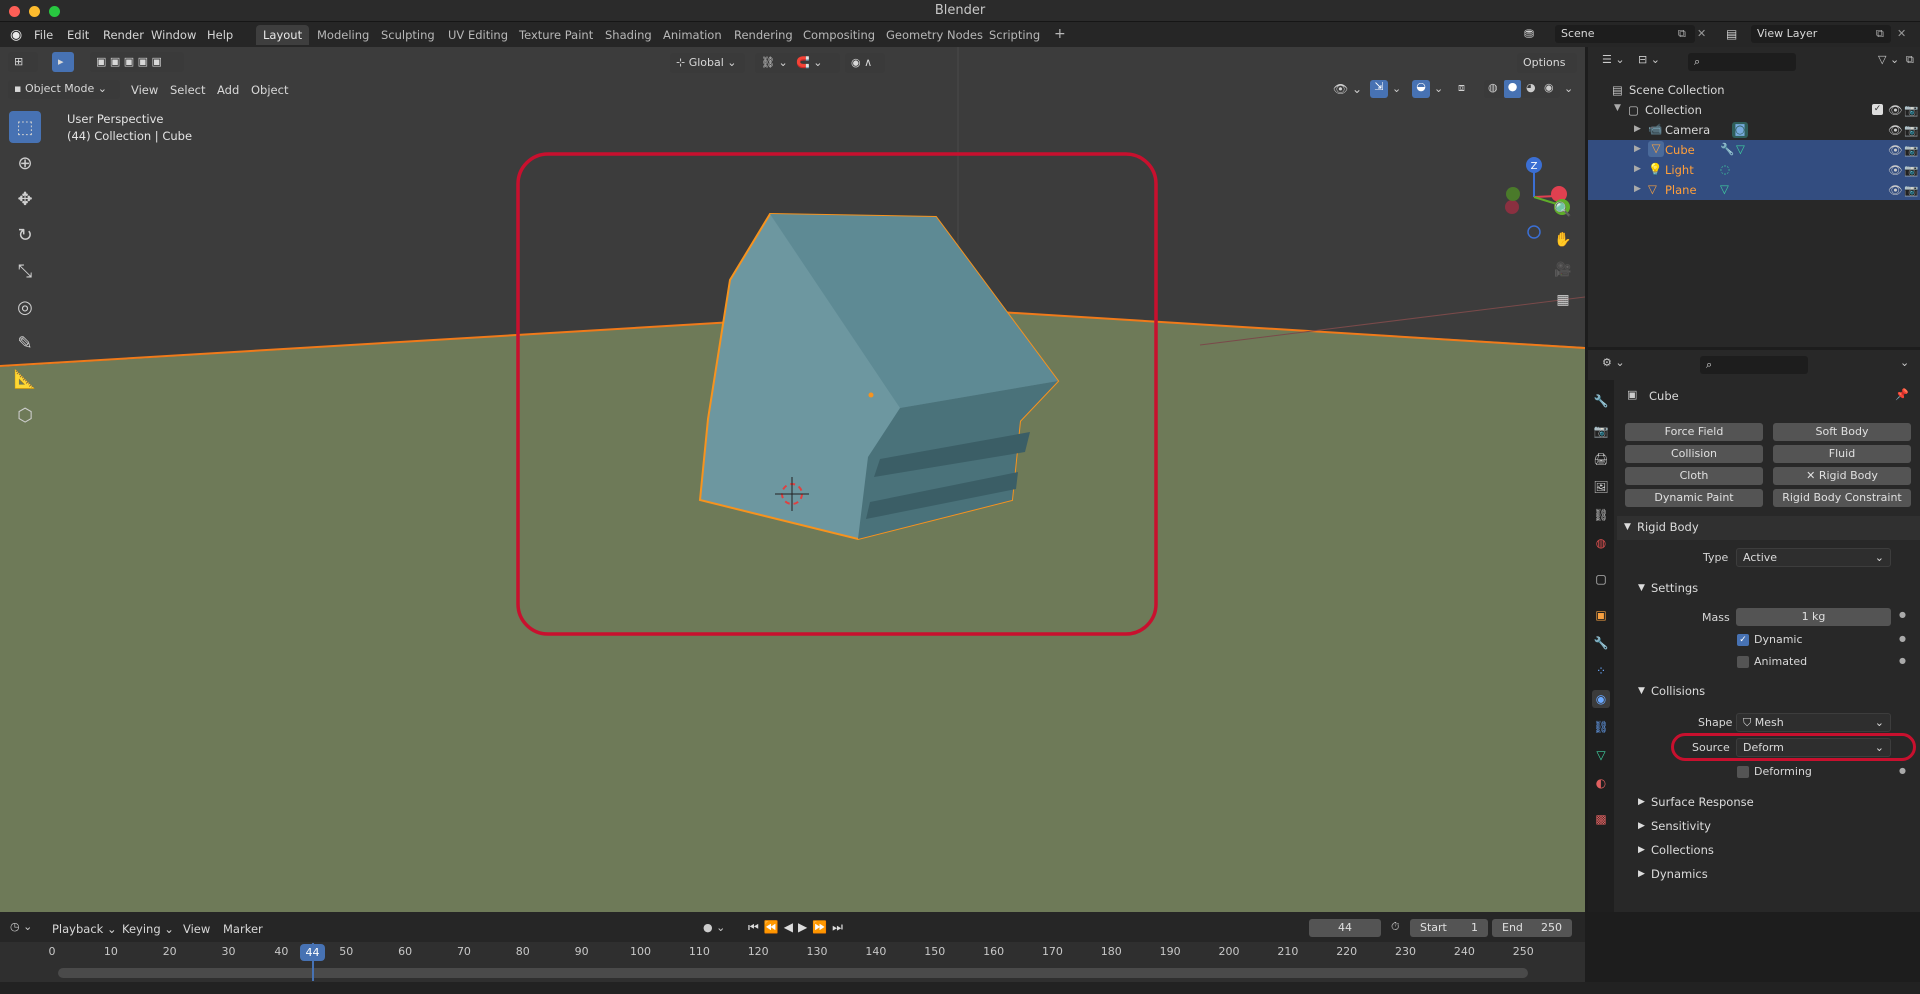  Describe the element at coordinates (1768, 827) in the screenshot. I see `sensitivity-panel-header: ▶ Sensitivity` at that location.